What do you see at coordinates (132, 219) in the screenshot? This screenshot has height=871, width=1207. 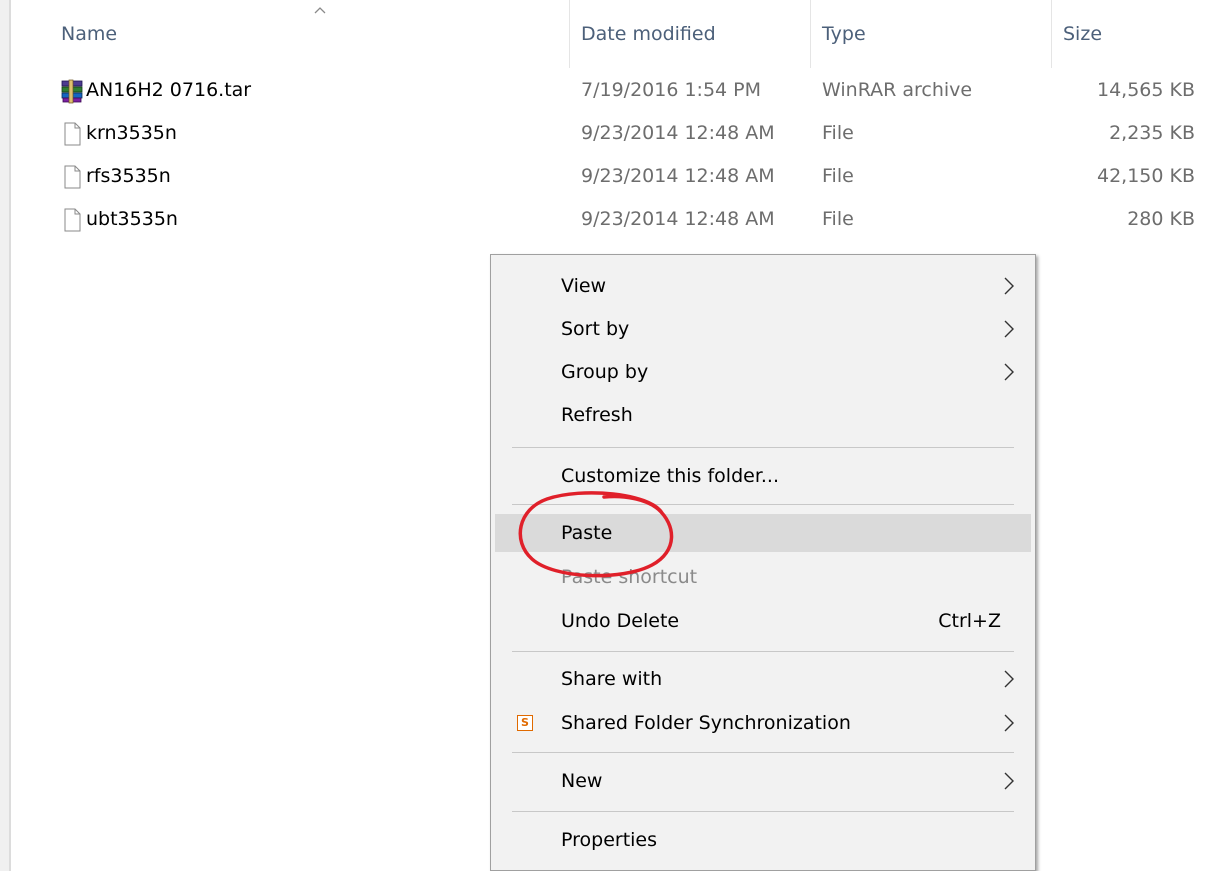 I see `file-name: ubt3535n` at bounding box center [132, 219].